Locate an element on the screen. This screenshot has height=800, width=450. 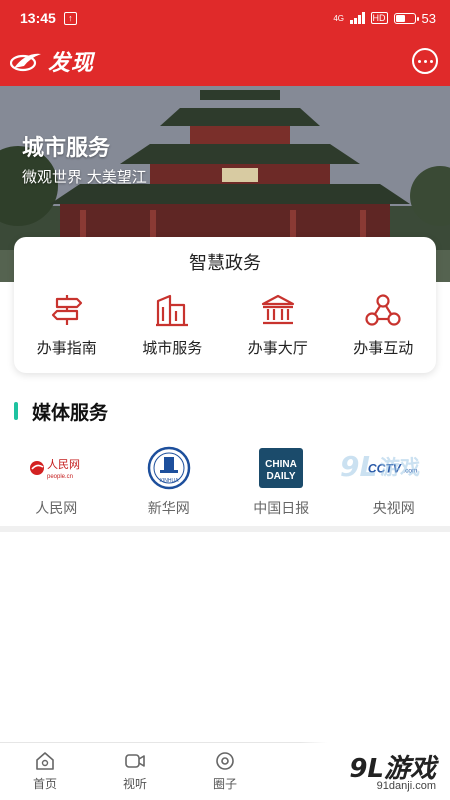
chat-bubble-icon is located at coordinates (419, 61).